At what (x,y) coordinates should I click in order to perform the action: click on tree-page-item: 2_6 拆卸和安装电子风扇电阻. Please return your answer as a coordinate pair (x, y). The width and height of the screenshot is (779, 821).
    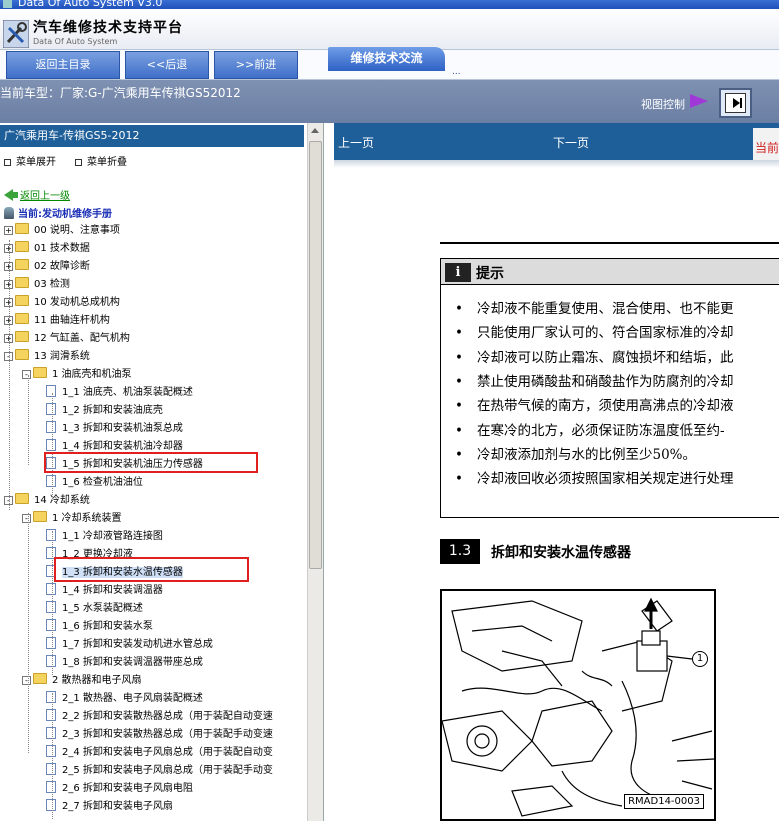
    Looking at the image, I should click on (119, 789).